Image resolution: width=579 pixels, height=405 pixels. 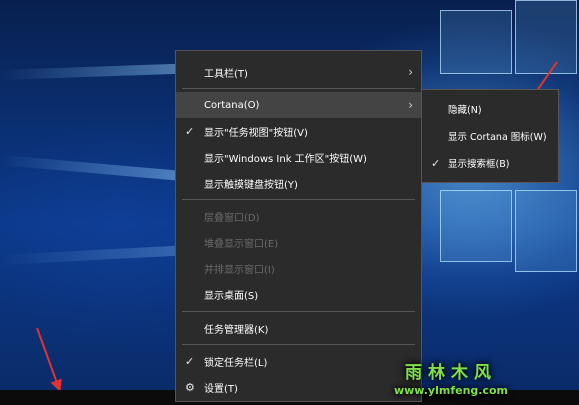 I want to click on gear-icon: ⚙, so click(x=190, y=387).